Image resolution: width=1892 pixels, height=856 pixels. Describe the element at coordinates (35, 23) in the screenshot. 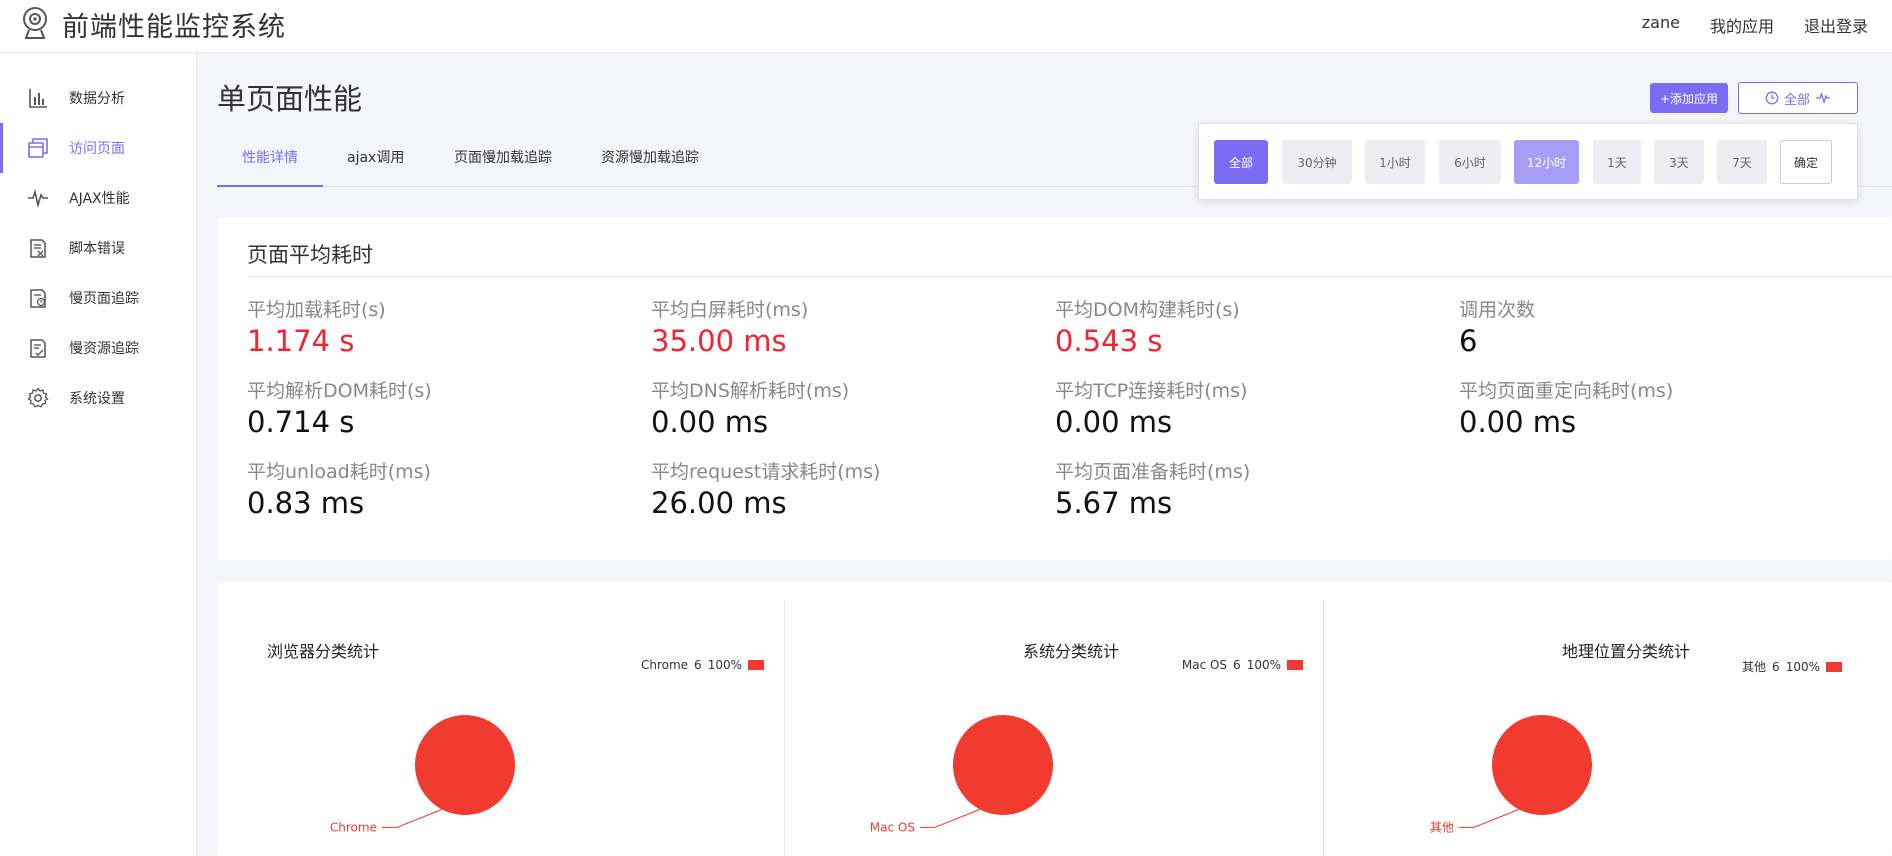

I see `webcam-logo-icon` at that location.